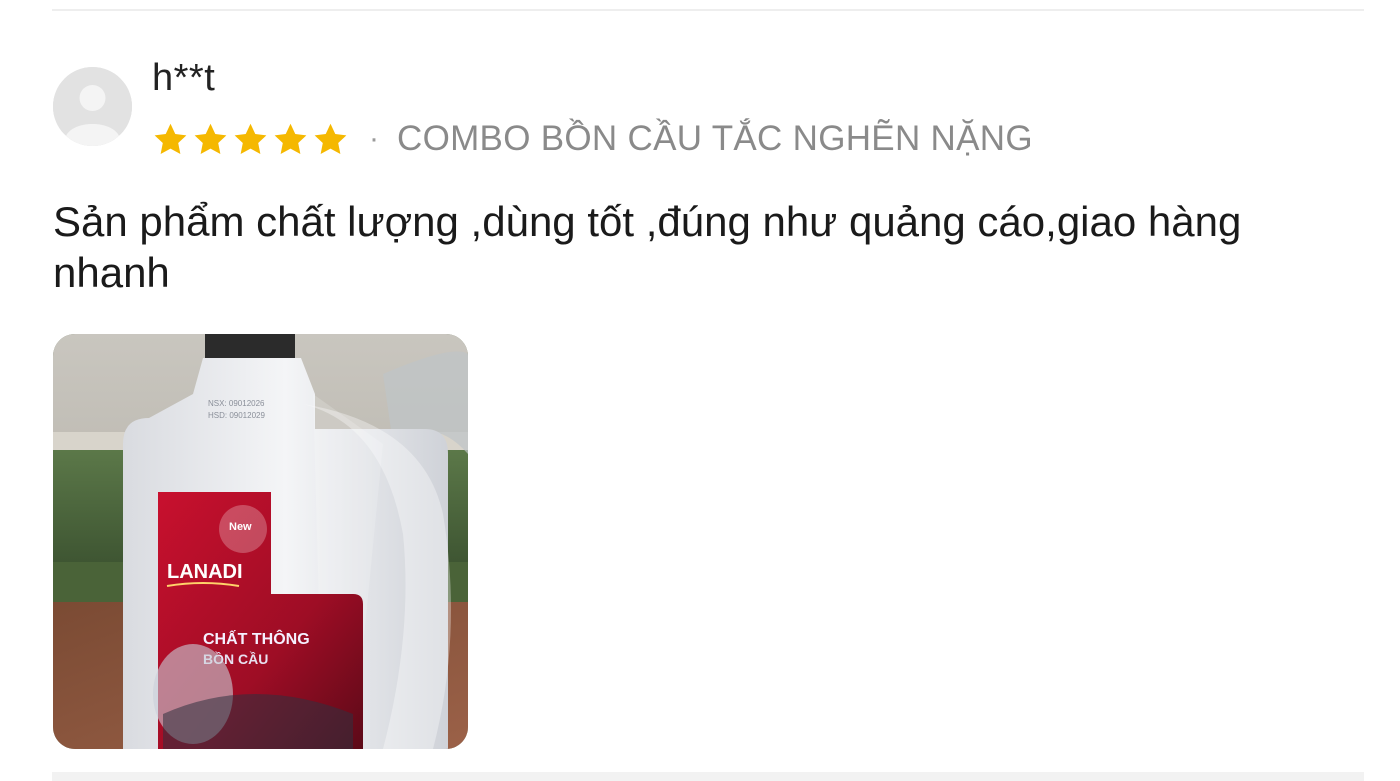 The width and height of the screenshot is (1400, 781). I want to click on review-meta: · COMBO BỒN CẦU TẮC NGHẼN NẶNG, so click(592, 139).